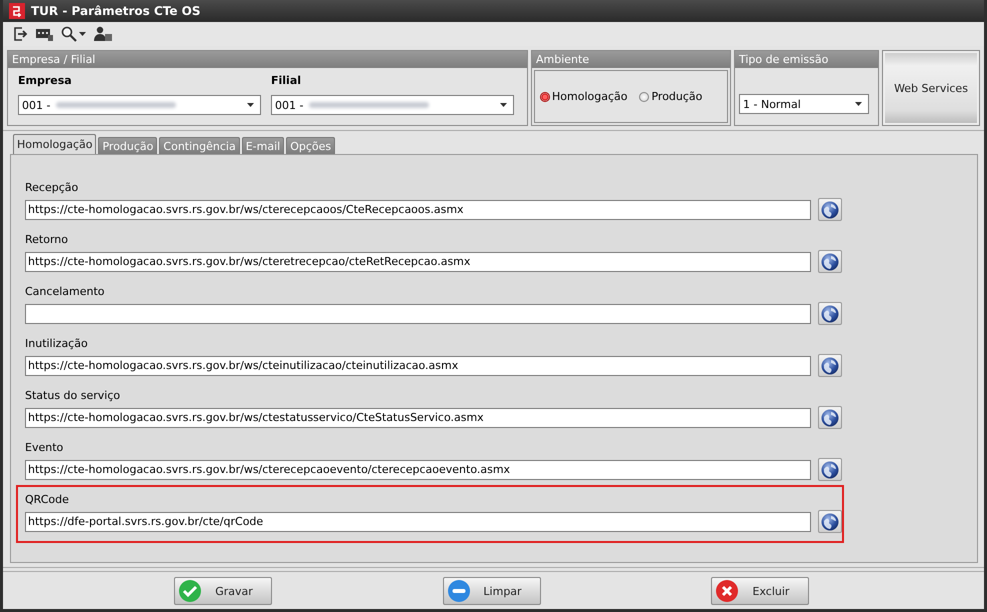 This screenshot has height=612, width=987. Describe the element at coordinates (584, 96) in the screenshot. I see `radio-option: Homologação` at that location.